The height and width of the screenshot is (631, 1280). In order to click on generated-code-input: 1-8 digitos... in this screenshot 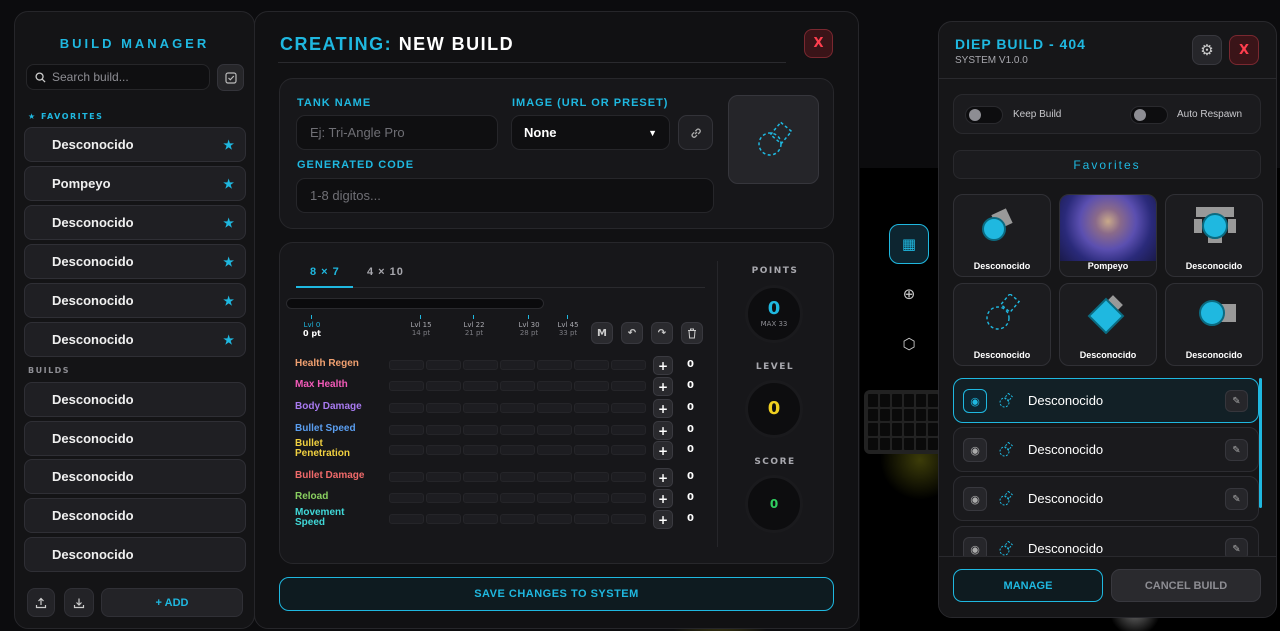, I will do `click(505, 195)`.